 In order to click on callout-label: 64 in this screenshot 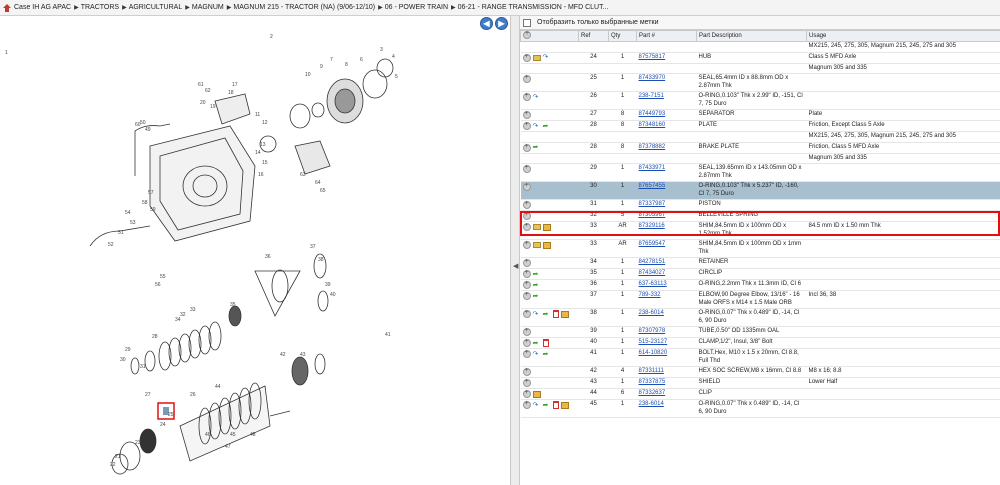, I will do `click(318, 183)`.